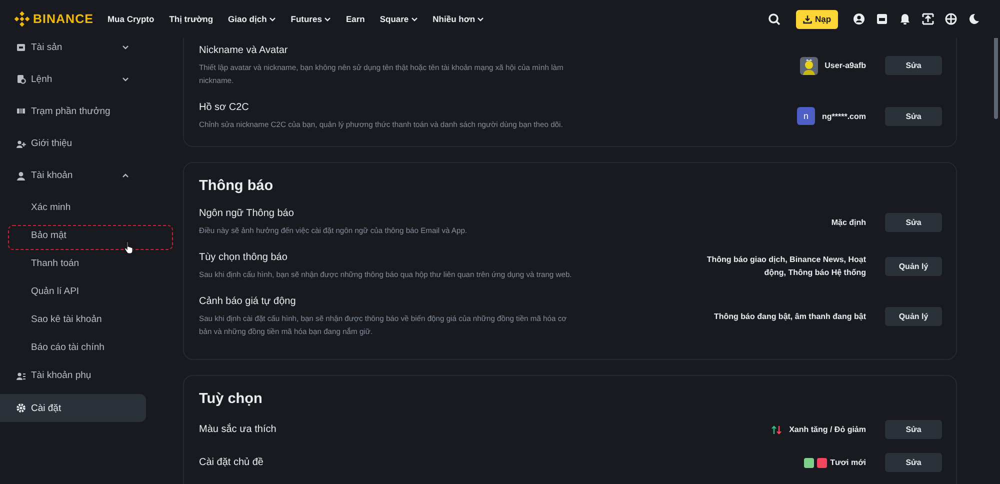  Describe the element at coordinates (244, 51) in the screenshot. I see `setting-title: Nickname và Avatar` at that location.